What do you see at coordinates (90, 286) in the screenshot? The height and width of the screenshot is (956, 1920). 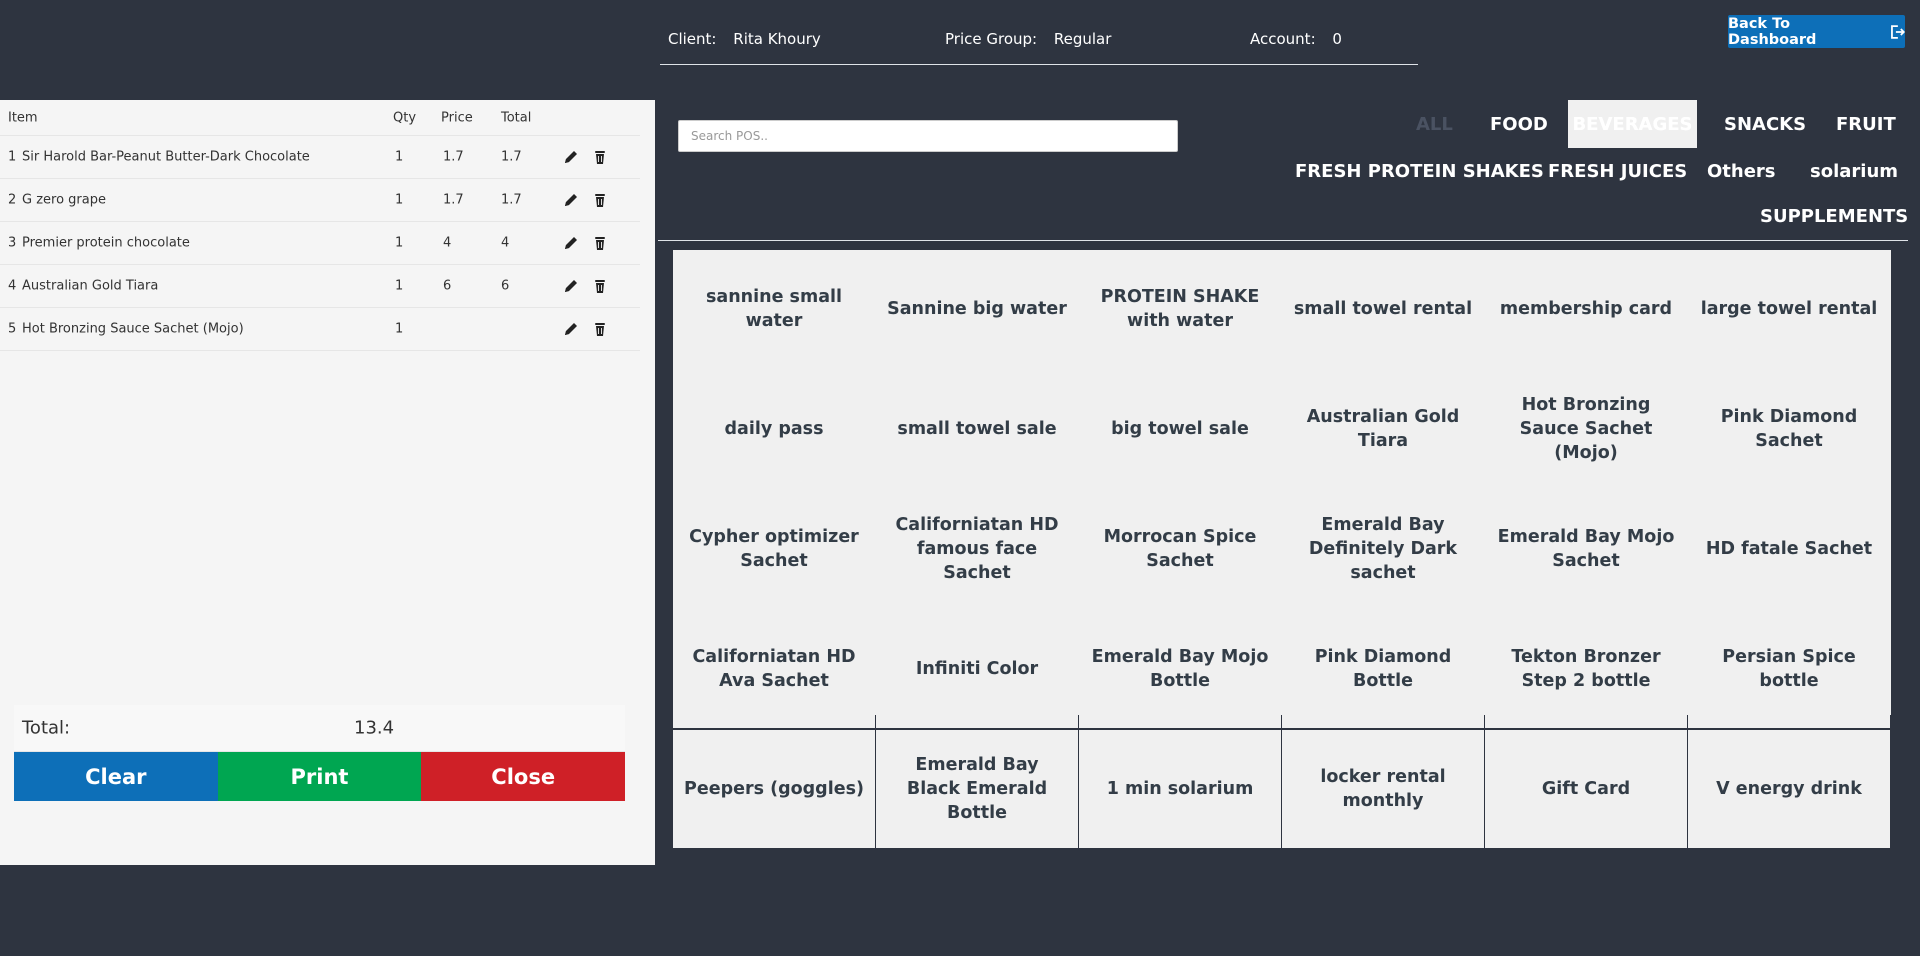 I see `cart-row-name: Australian Gold Tiara` at bounding box center [90, 286].